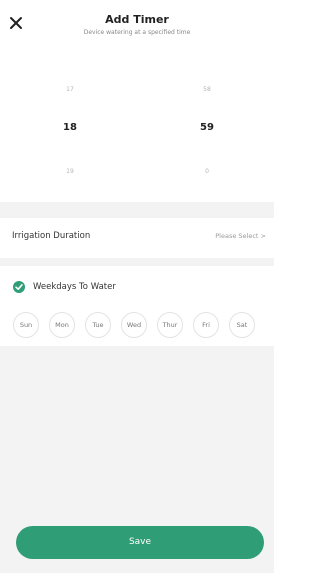 The width and height of the screenshot is (320, 573). I want to click on day-mon: Mon, so click(62, 325).